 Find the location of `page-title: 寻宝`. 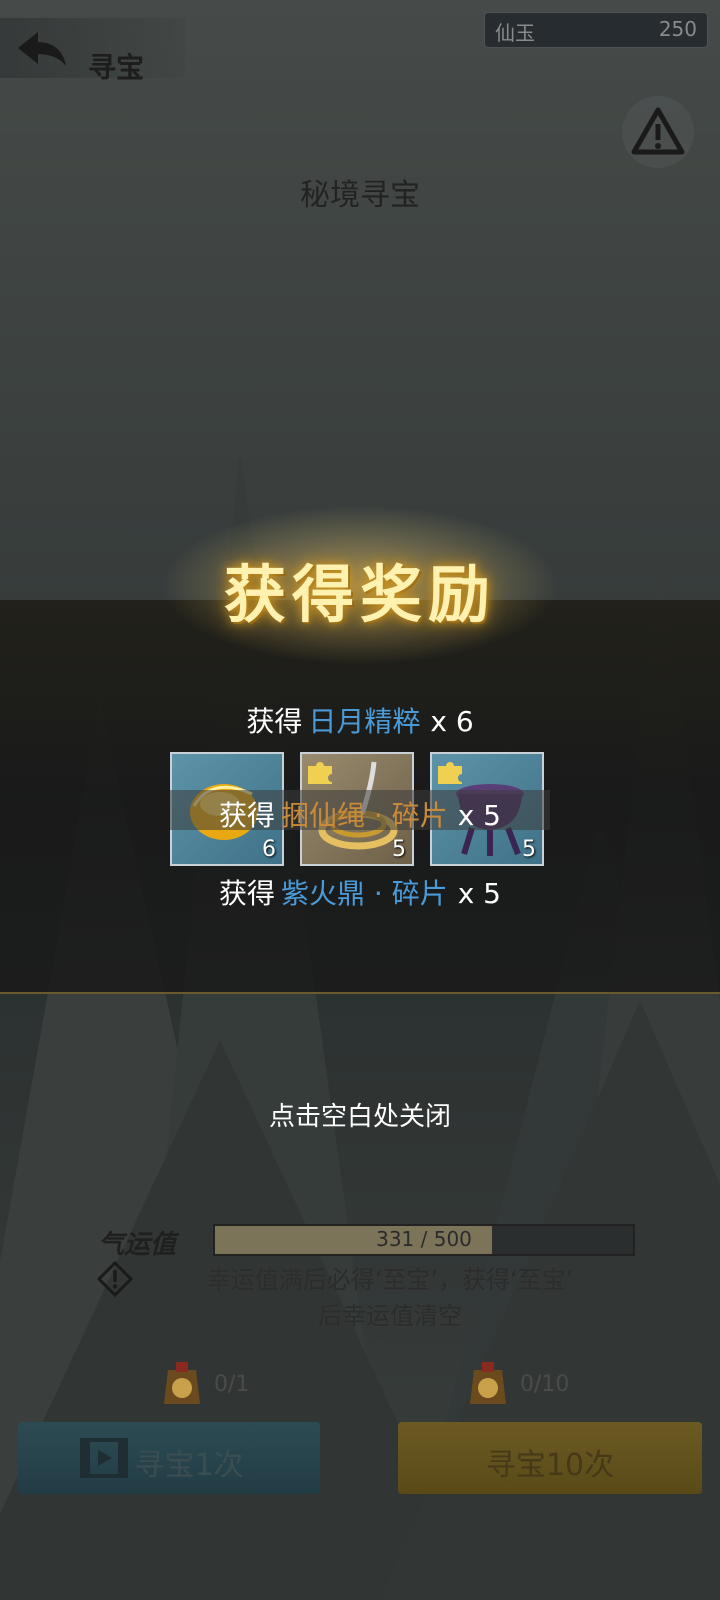

page-title: 寻宝 is located at coordinates (116, 67).